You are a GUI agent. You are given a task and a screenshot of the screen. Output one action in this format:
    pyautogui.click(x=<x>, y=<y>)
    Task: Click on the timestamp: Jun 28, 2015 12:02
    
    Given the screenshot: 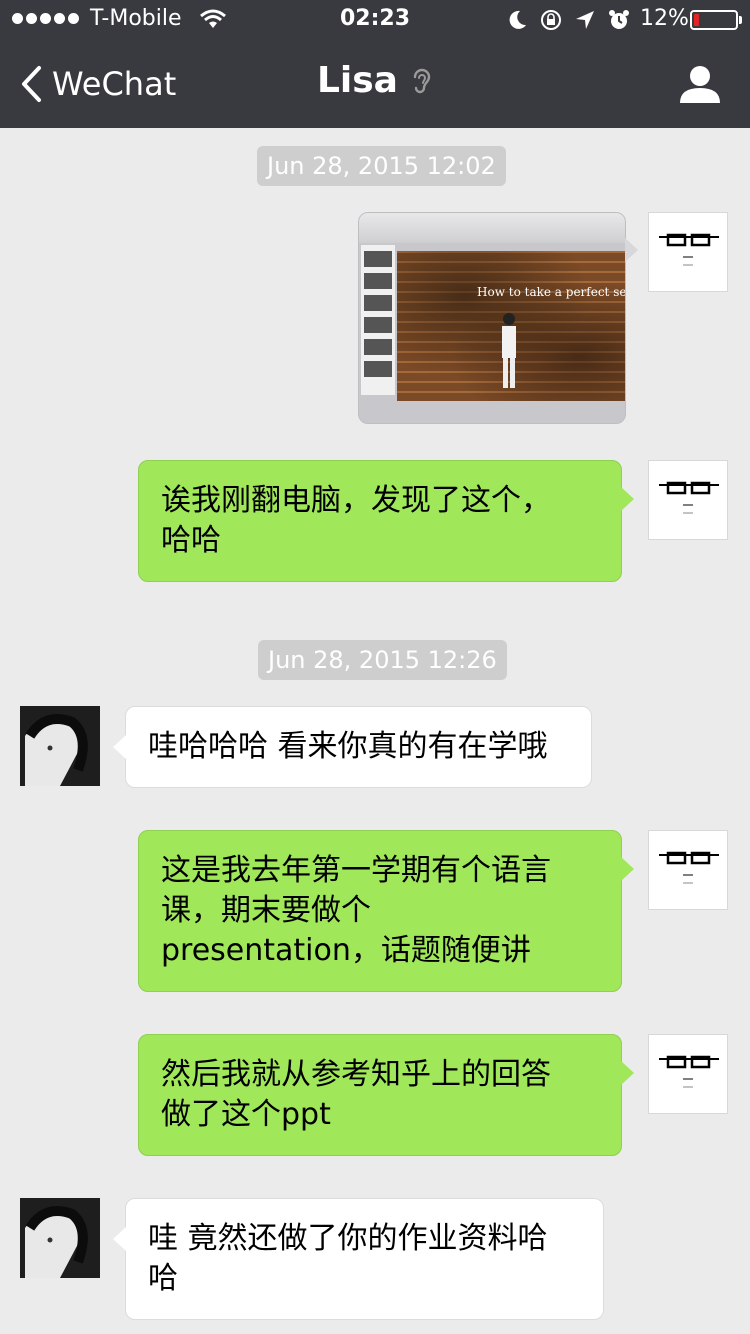 What is the action you would take?
    pyautogui.click(x=381, y=166)
    